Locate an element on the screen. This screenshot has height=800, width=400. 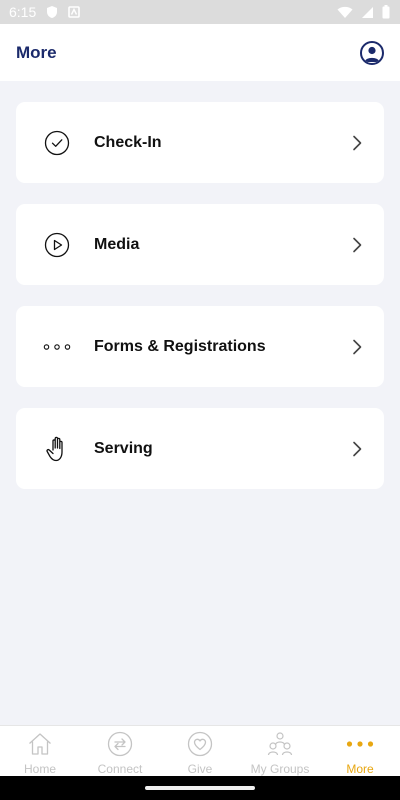
bottom-nav: Home Connect Give My Groups More is located at coordinates (200, 750).